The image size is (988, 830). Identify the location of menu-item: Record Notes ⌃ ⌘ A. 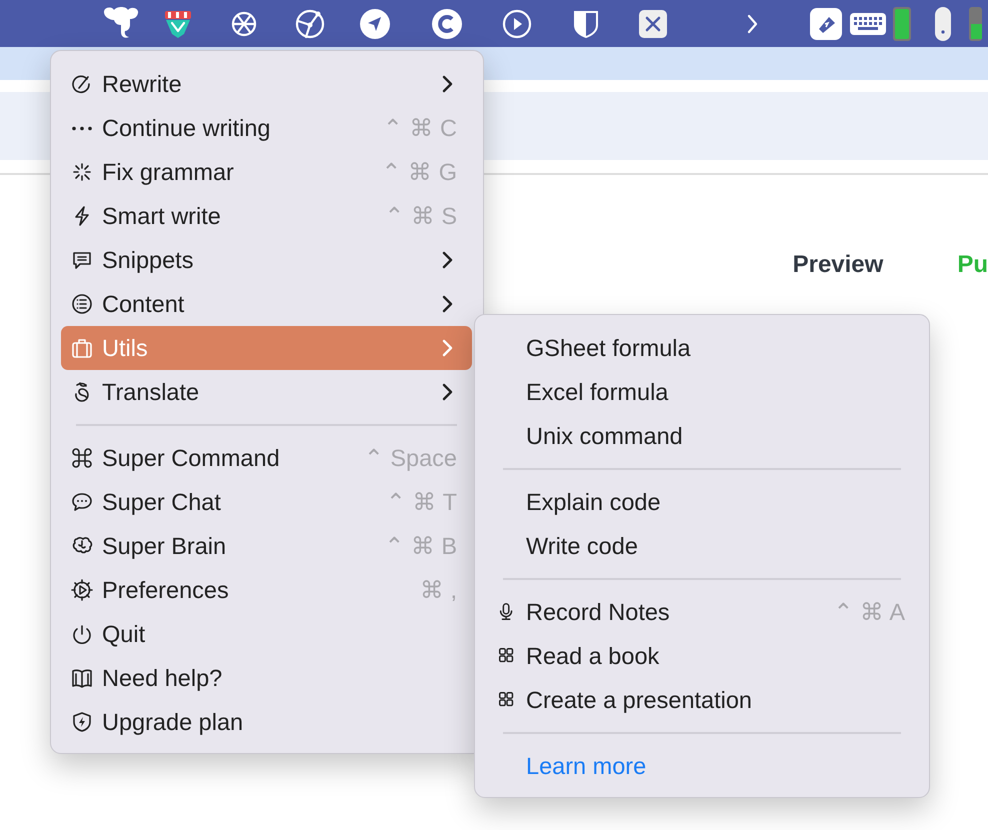
(702, 612).